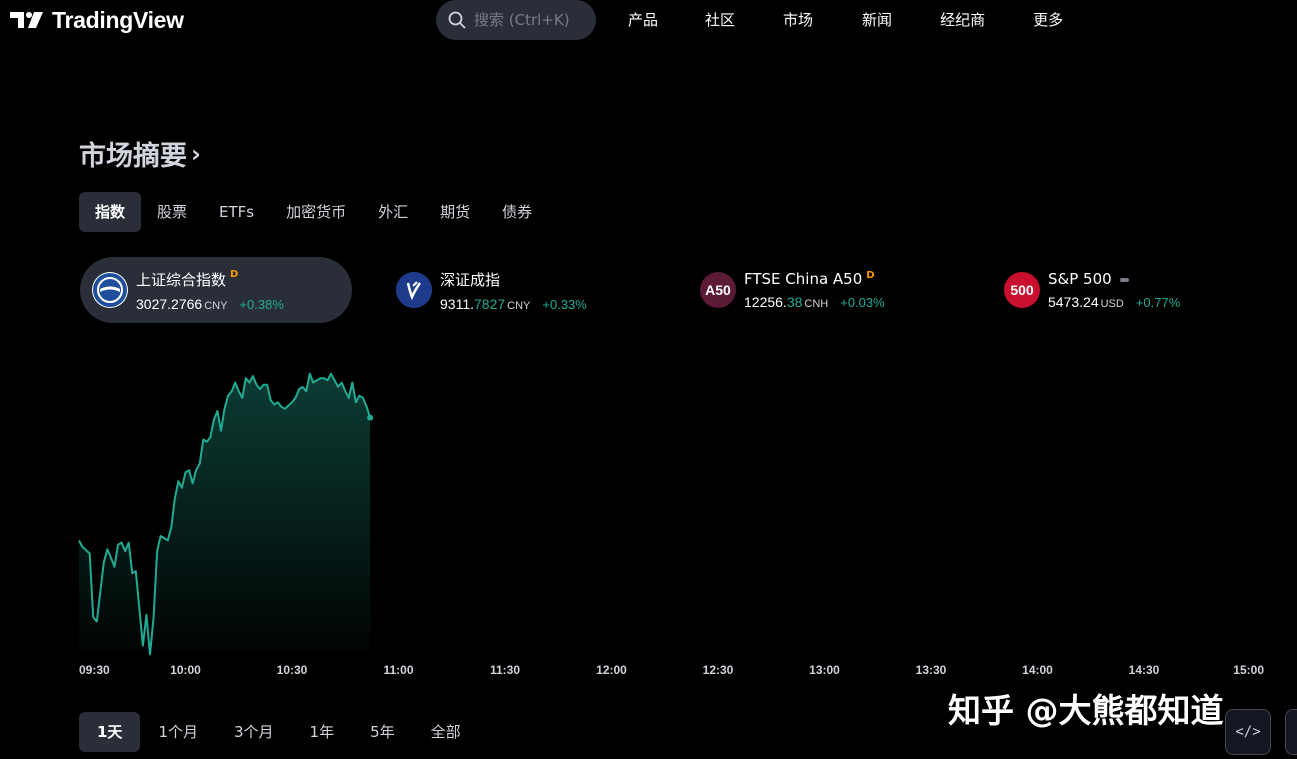  Describe the element at coordinates (110, 290) in the screenshot. I see `sse-logo-icon` at that location.